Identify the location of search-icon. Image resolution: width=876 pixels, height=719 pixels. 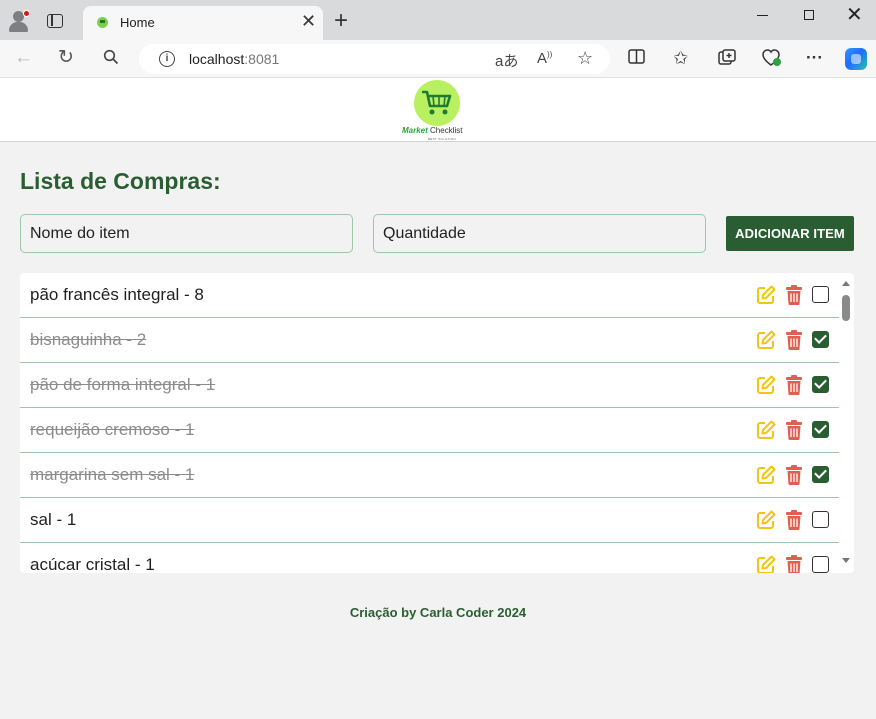
(111, 60).